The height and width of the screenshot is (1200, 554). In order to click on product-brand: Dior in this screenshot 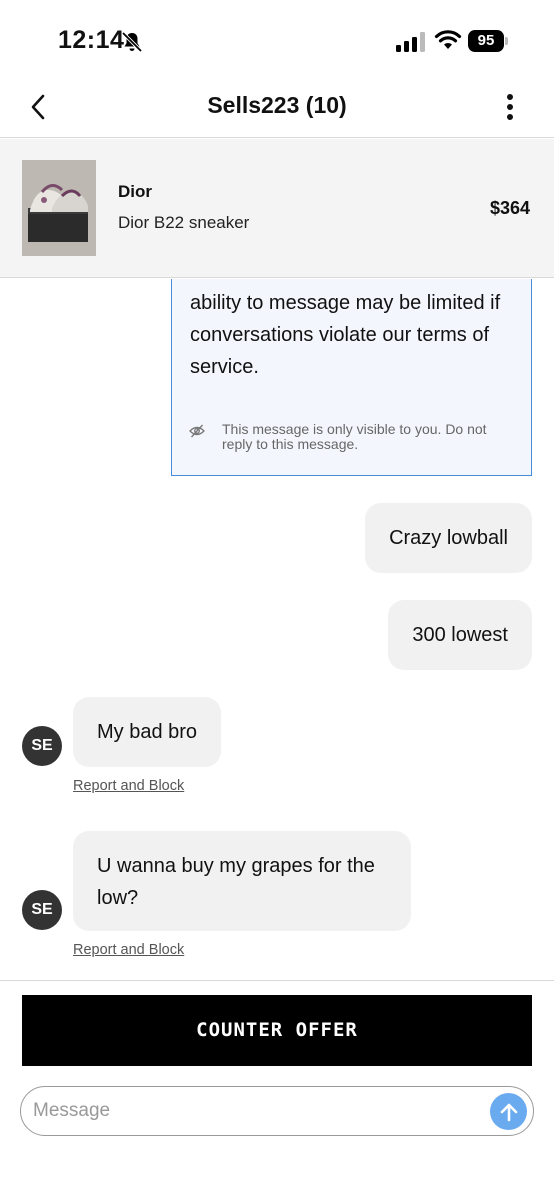, I will do `click(135, 191)`.